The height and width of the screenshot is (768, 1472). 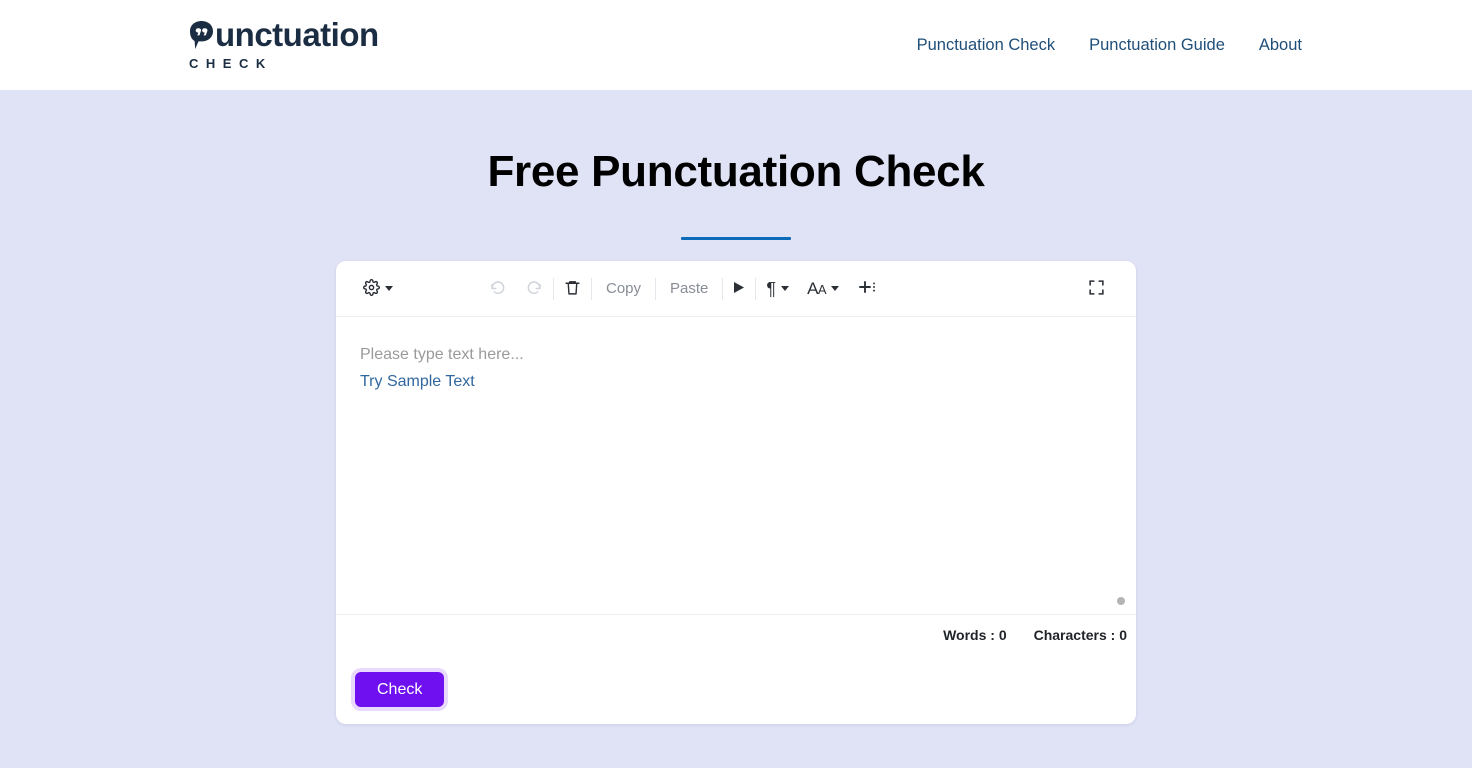 What do you see at coordinates (1280, 45) in the screenshot?
I see `nav-item-about: About` at bounding box center [1280, 45].